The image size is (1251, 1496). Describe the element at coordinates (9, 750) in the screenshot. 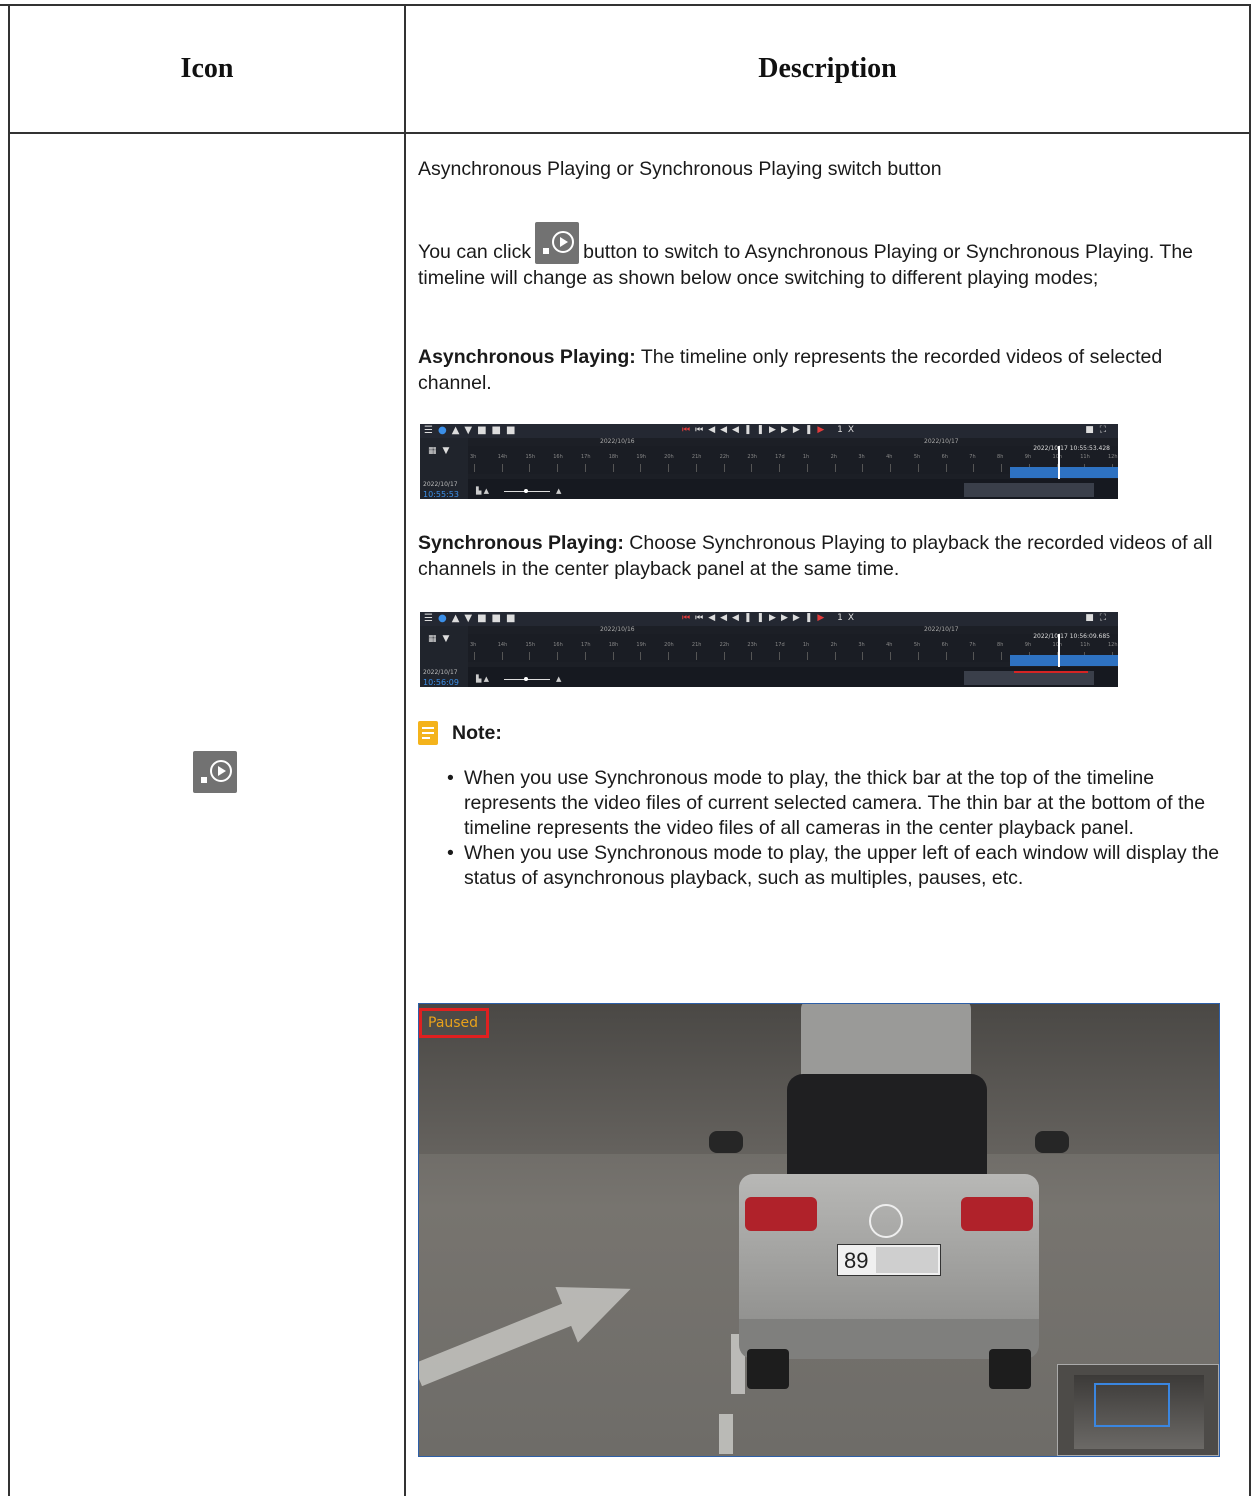

I see `table-border-left` at that location.